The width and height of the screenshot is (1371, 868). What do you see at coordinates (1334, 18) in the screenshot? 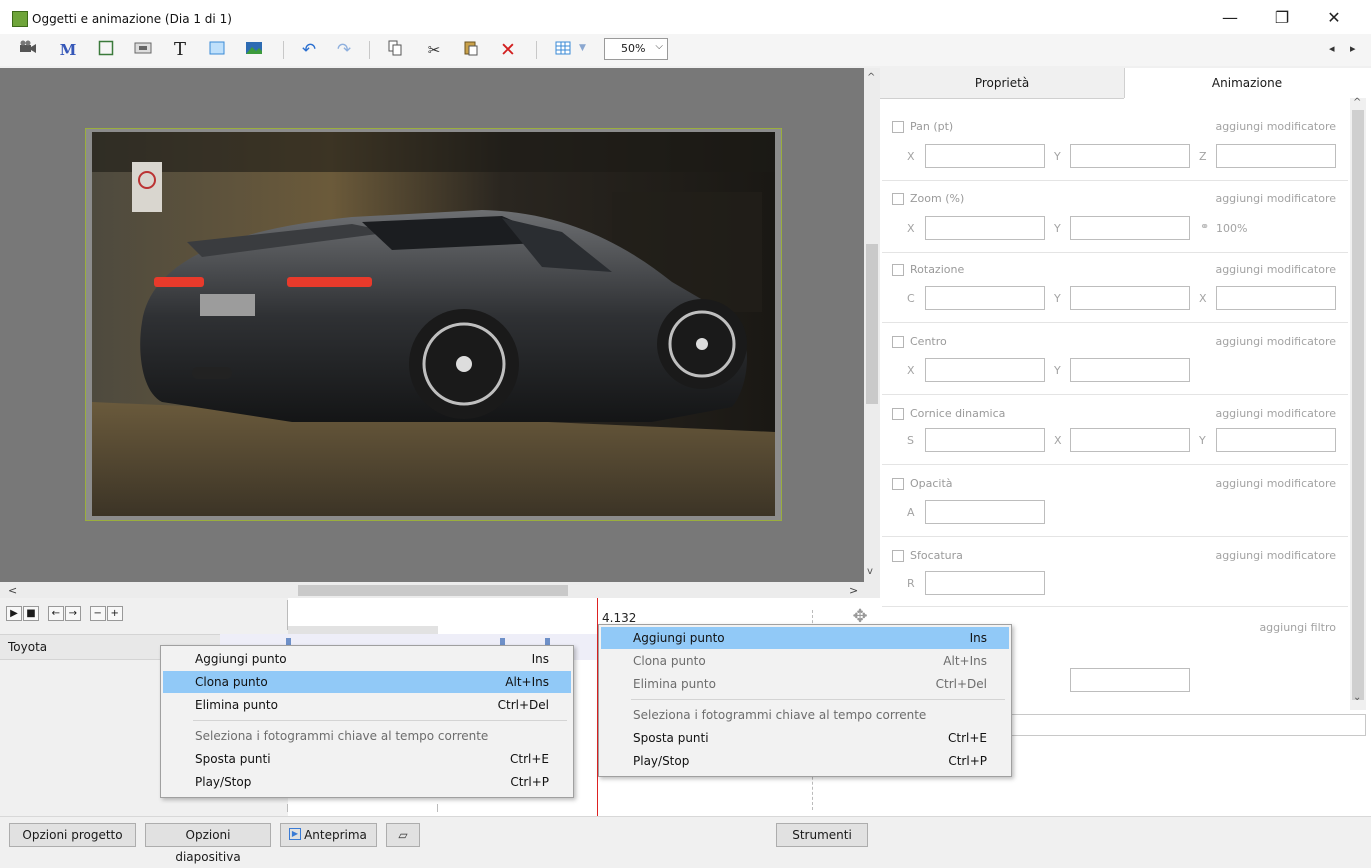
I see `close-button: ✕` at bounding box center [1334, 18].